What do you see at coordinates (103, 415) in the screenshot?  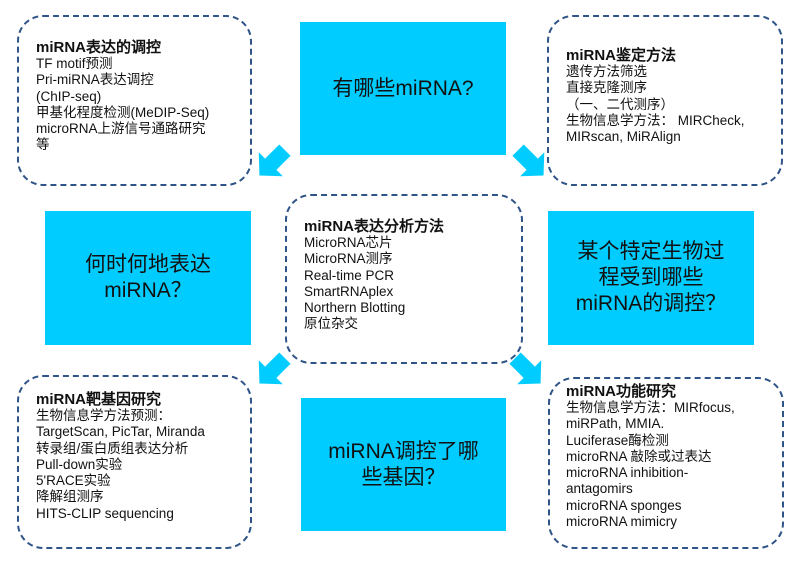 I see `box-line: 生物信息学方法预测：` at bounding box center [103, 415].